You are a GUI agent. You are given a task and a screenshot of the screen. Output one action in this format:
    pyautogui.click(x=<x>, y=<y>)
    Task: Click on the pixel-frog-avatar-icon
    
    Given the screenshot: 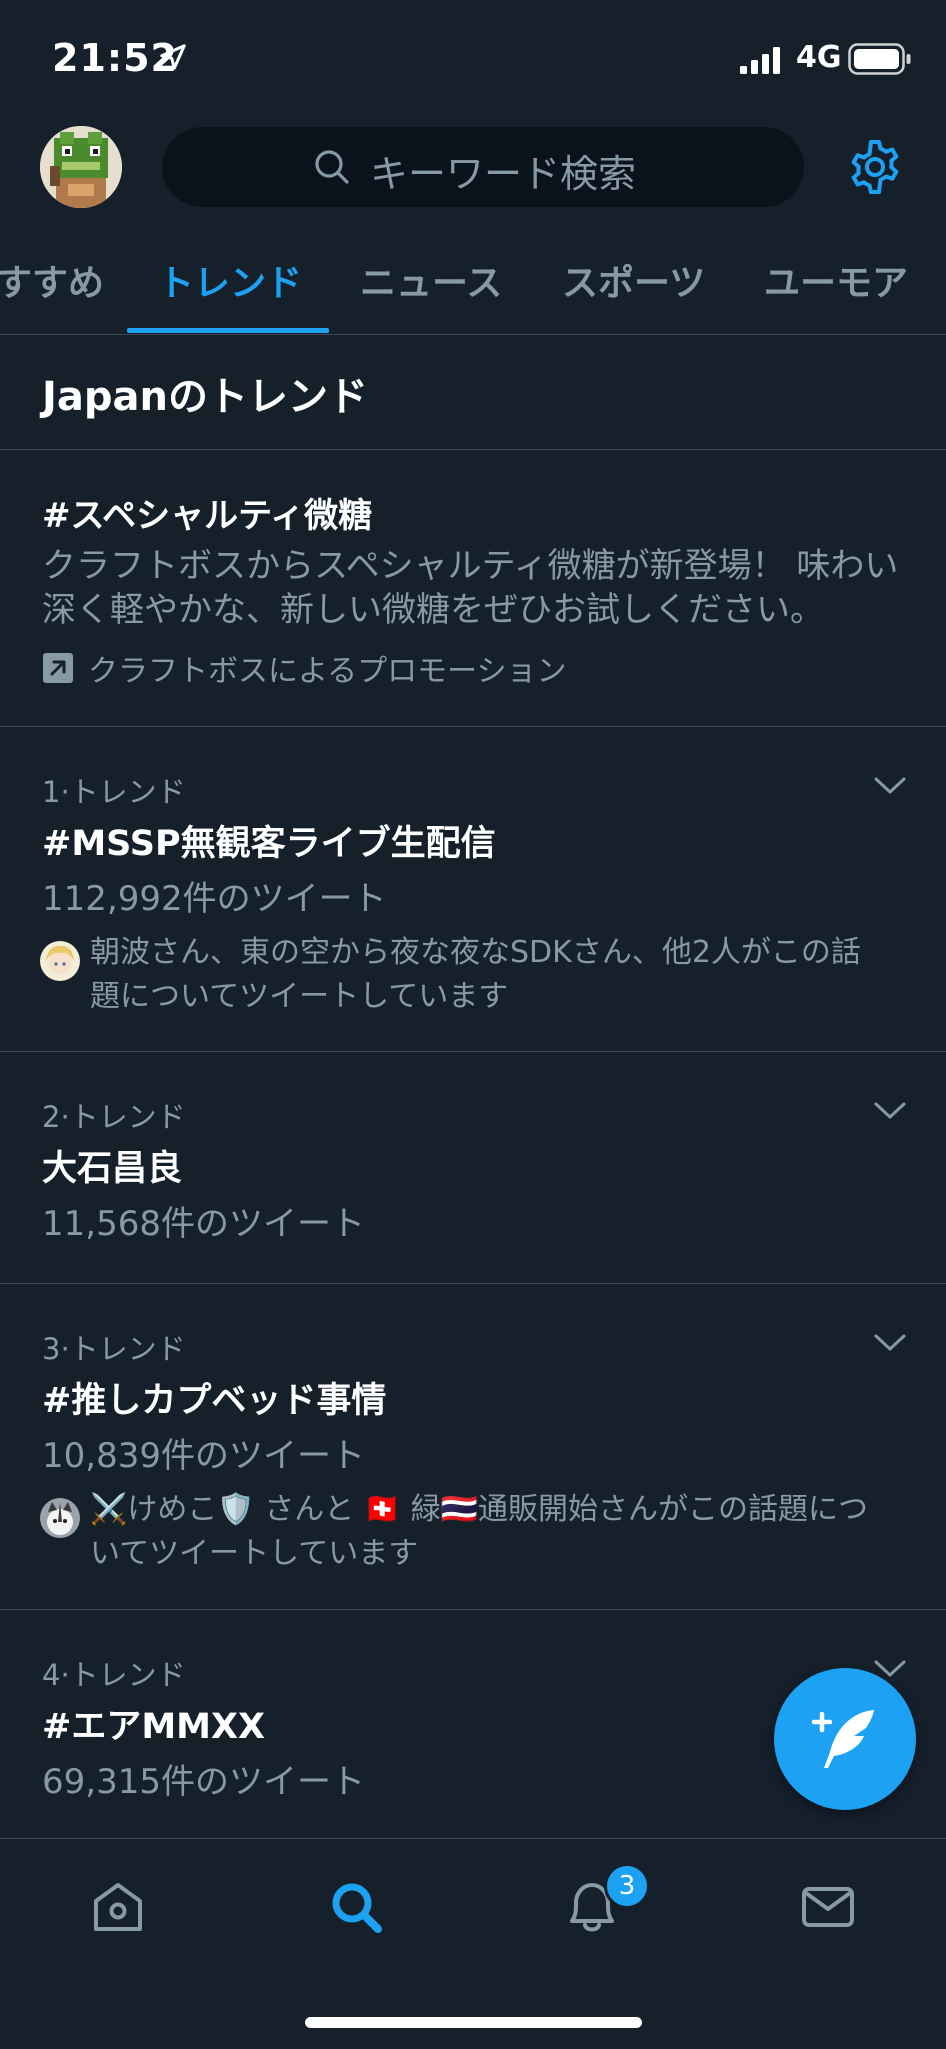 What is the action you would take?
    pyautogui.click(x=81, y=167)
    